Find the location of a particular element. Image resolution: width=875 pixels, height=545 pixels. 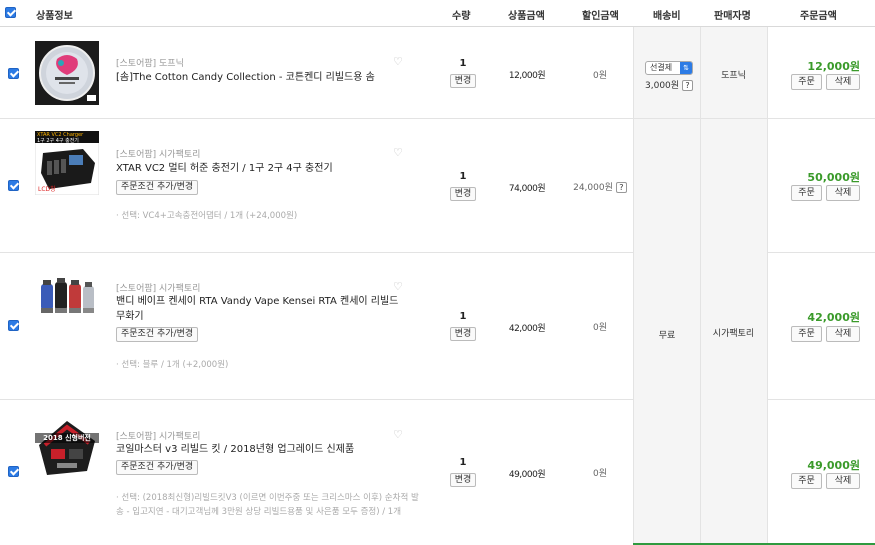

item-discount-line: 24,000원? is located at coordinates (600, 186).